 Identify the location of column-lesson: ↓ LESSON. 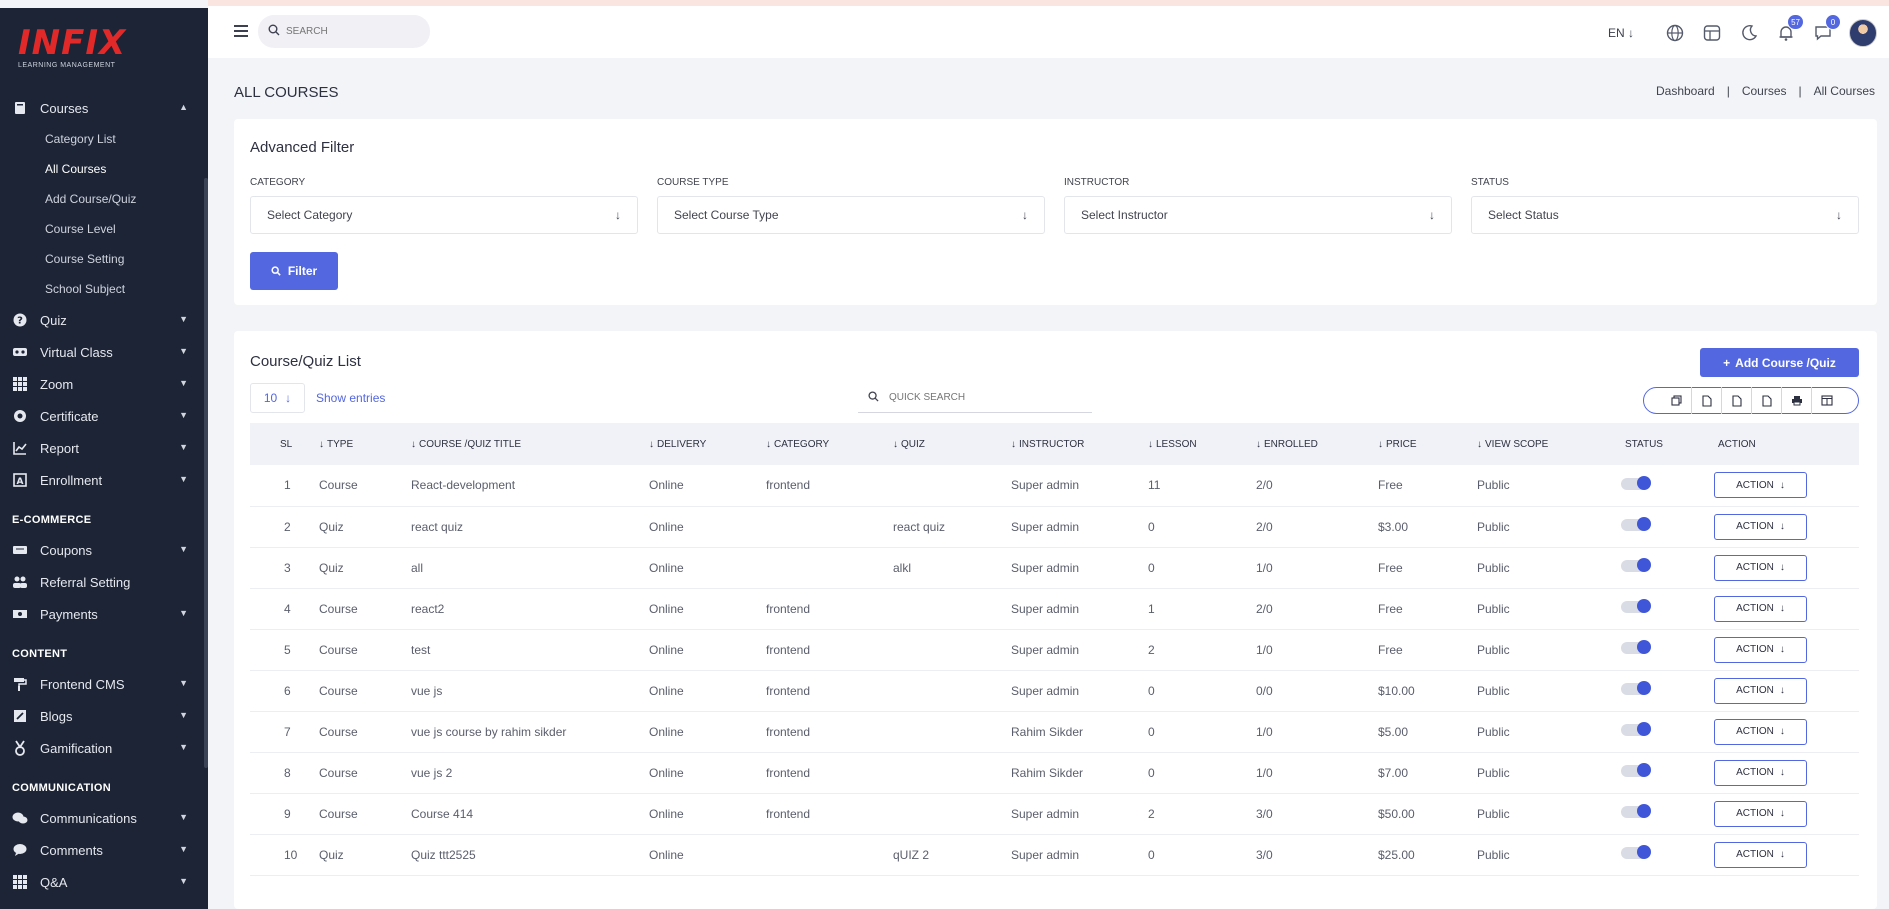
(1190, 444).